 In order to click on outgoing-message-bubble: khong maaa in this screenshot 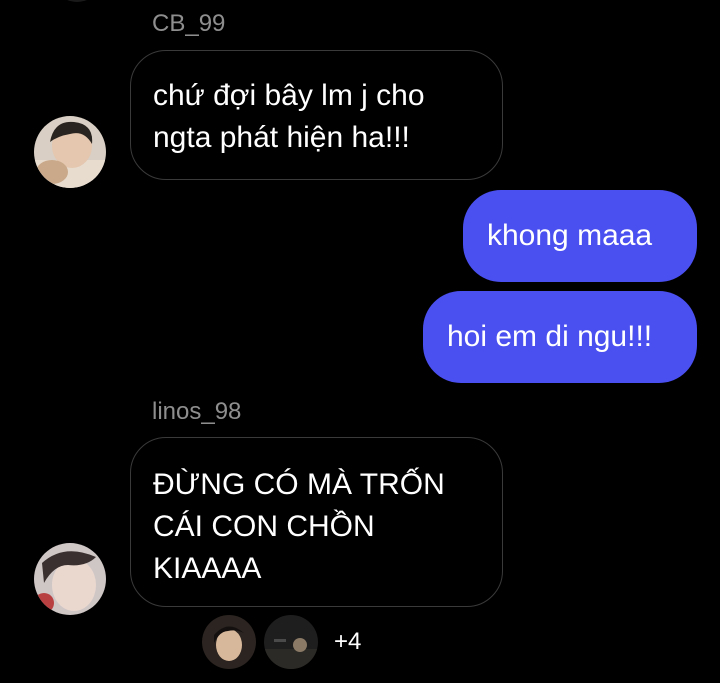, I will do `click(580, 236)`.